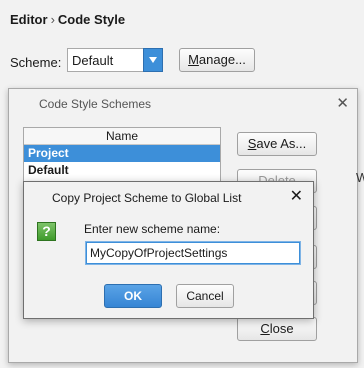 Image resolution: width=364 pixels, height=368 pixels. What do you see at coordinates (36, 62) in the screenshot?
I see `scheme-label: Scheme:` at bounding box center [36, 62].